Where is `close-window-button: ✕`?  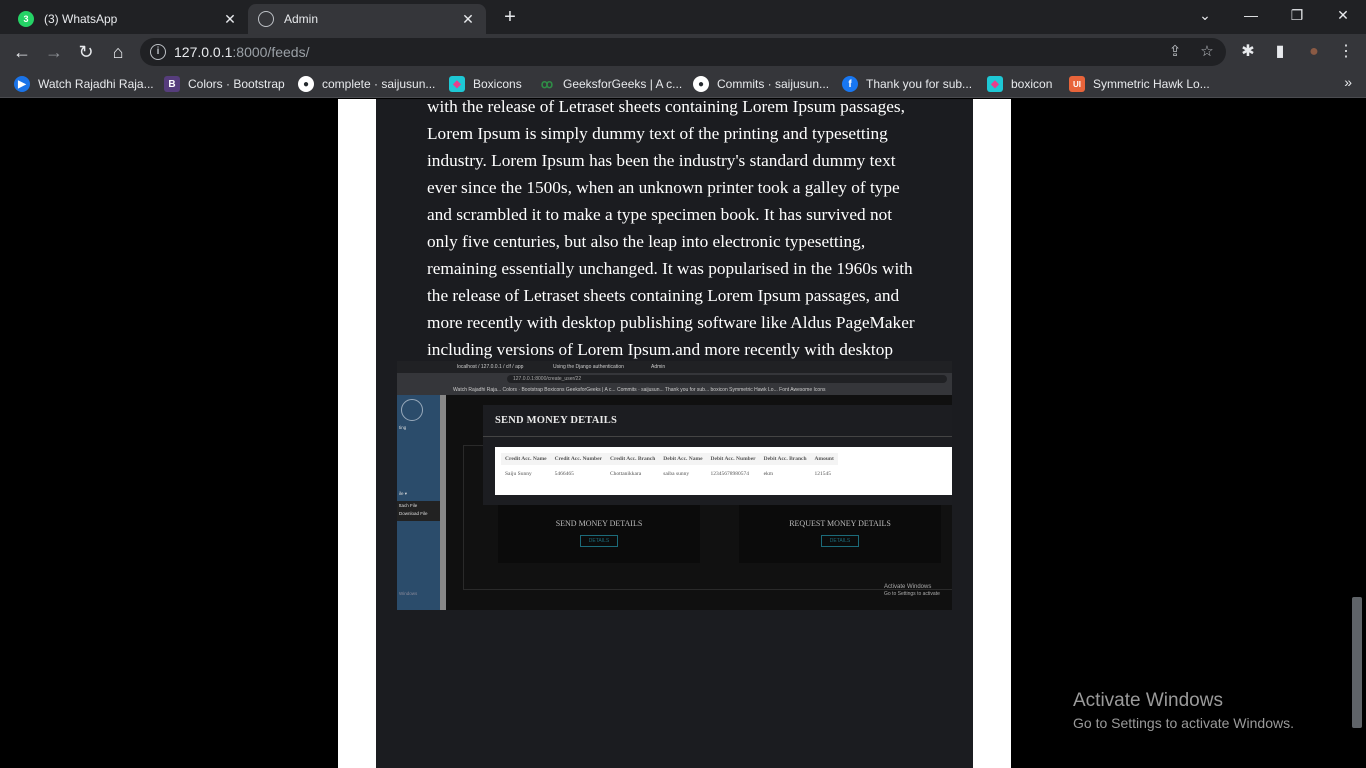
close-window-button: ✕ is located at coordinates (1343, 15).